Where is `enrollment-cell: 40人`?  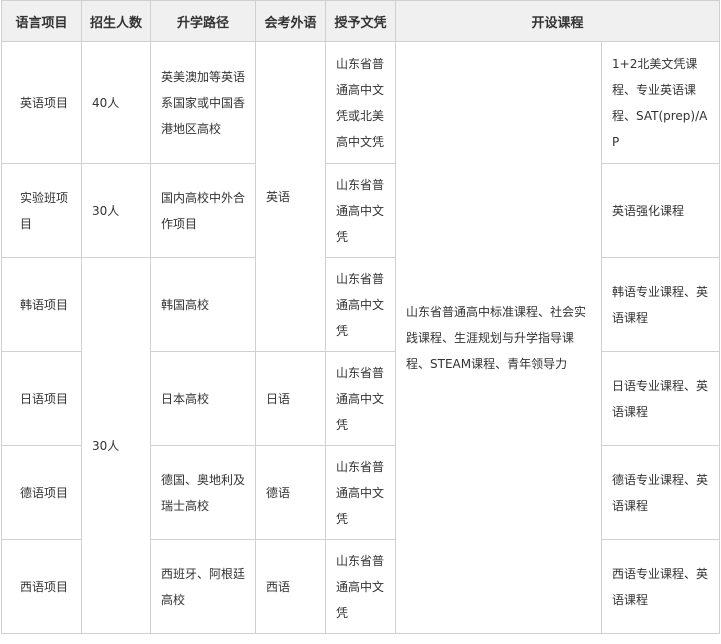 enrollment-cell: 40人 is located at coordinates (116, 102).